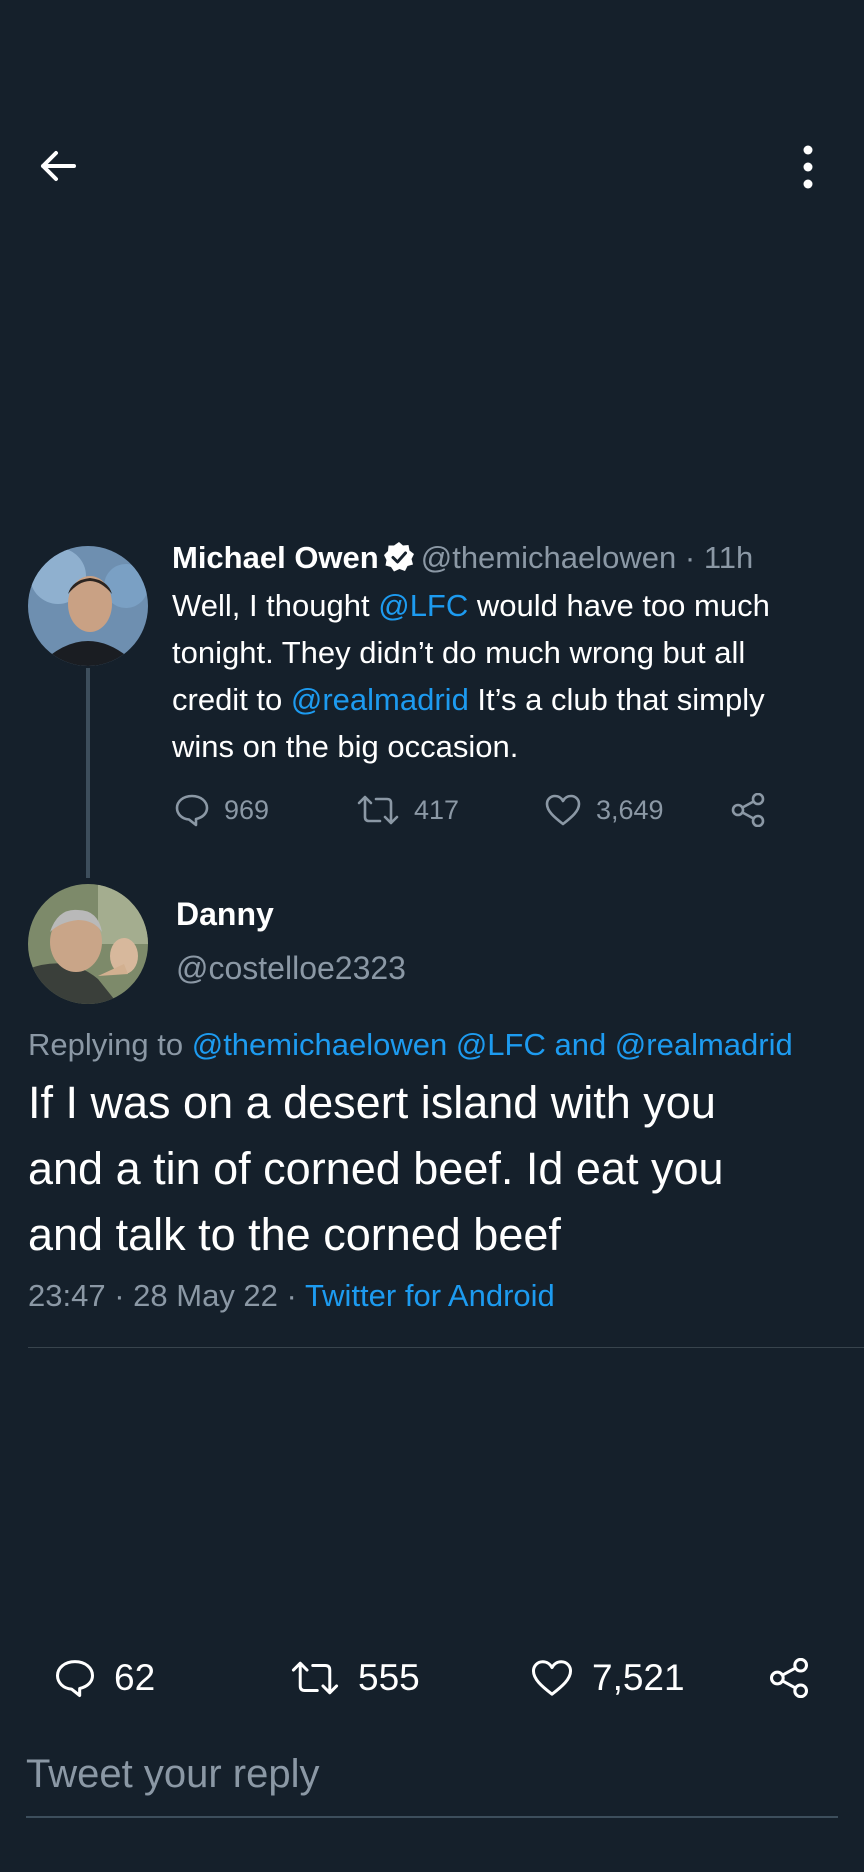  I want to click on reply-text-line: If I was on a desert island with you, so click(372, 1102).